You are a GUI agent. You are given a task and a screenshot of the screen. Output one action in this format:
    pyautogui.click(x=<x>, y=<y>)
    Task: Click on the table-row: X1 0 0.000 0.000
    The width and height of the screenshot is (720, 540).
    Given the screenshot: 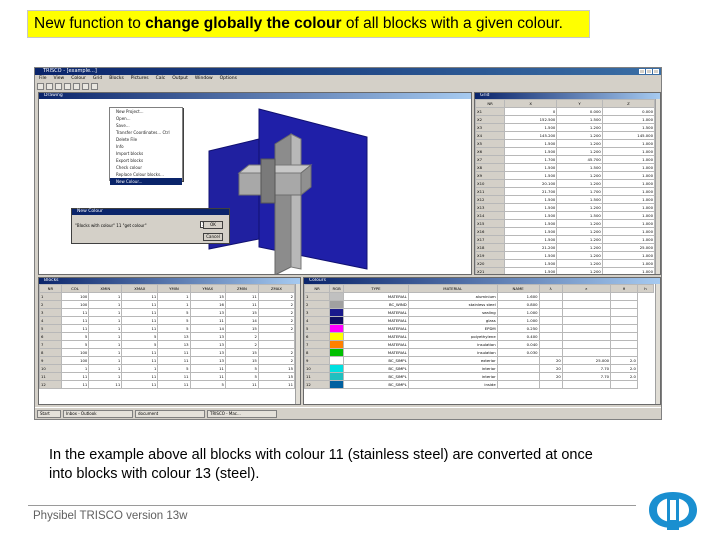 What is the action you would take?
    pyautogui.click(x=565, y=111)
    